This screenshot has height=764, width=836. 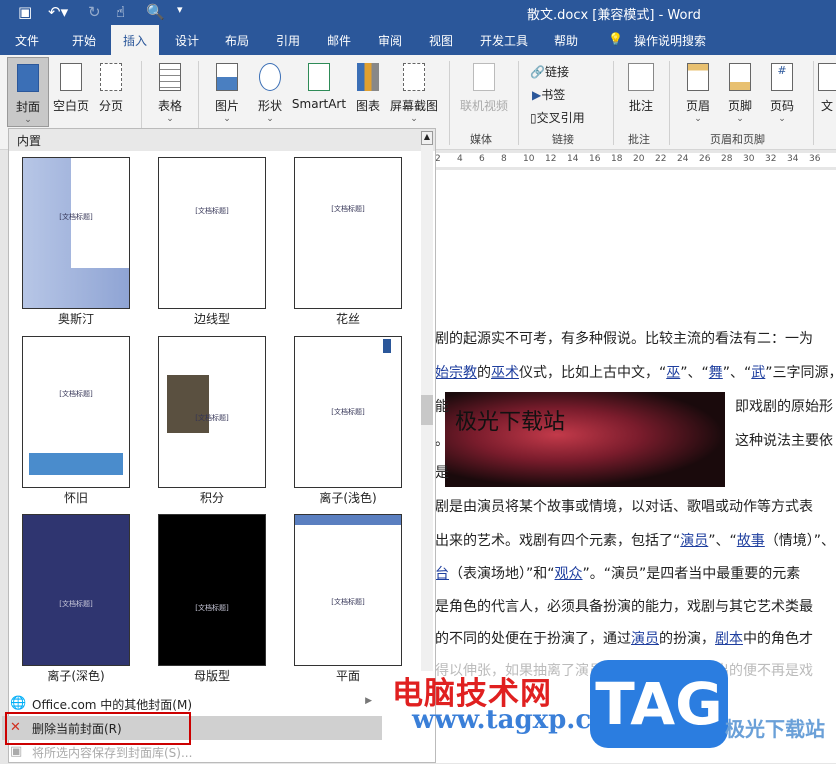 I want to click on tab-layout: 布局, so click(x=237, y=40).